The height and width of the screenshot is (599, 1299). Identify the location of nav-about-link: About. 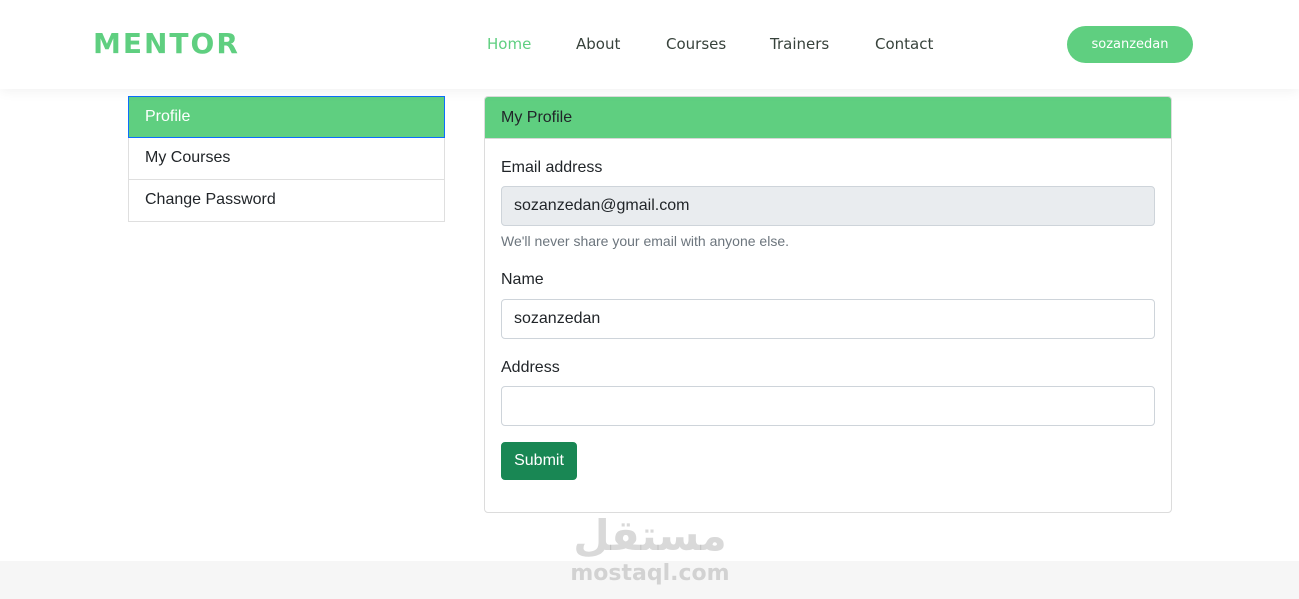
(598, 44).